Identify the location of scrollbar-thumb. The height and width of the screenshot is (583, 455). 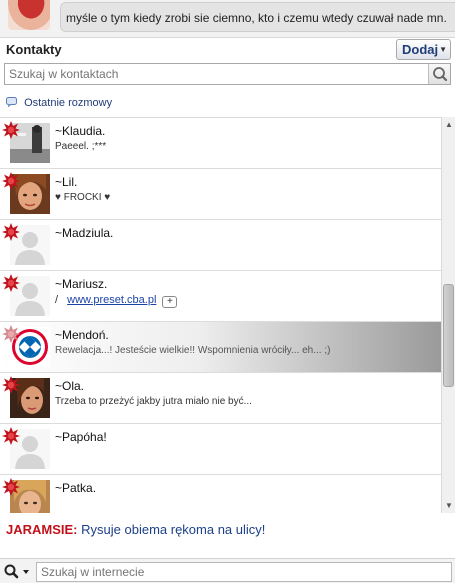
(448, 335).